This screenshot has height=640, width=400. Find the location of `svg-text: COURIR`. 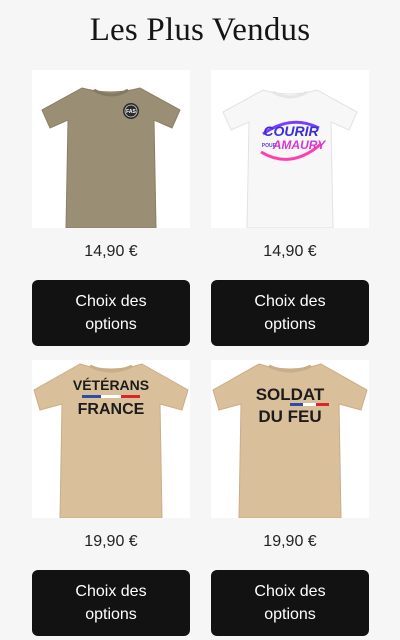

svg-text: COURIR is located at coordinates (291, 131).